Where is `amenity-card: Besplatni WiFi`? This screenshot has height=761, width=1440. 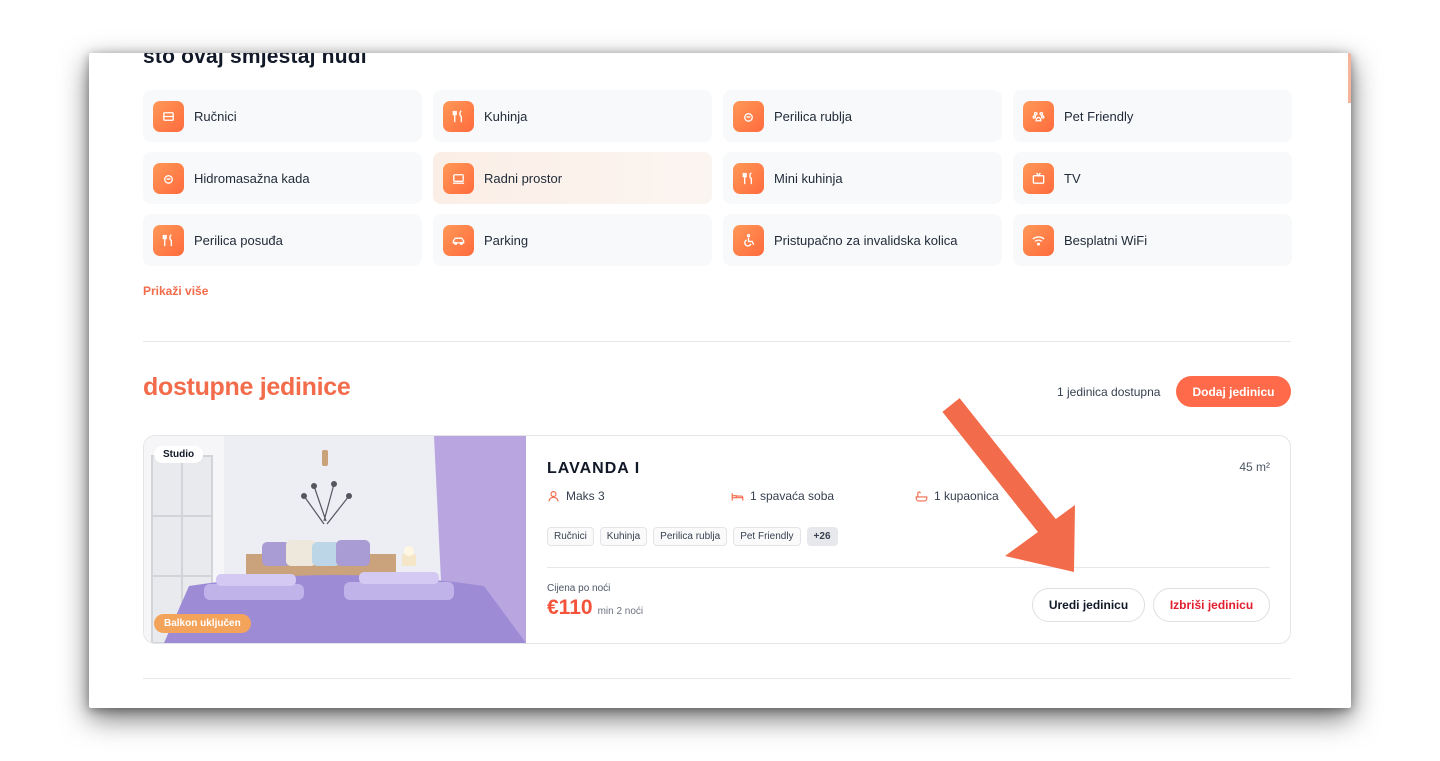
amenity-card: Besplatni WiFi is located at coordinates (1152, 240).